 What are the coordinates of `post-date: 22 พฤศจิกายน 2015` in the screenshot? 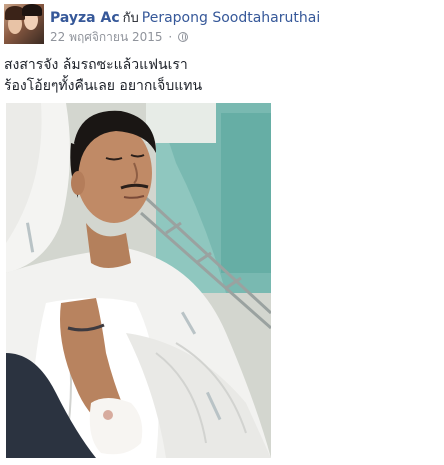 It's located at (106, 37).